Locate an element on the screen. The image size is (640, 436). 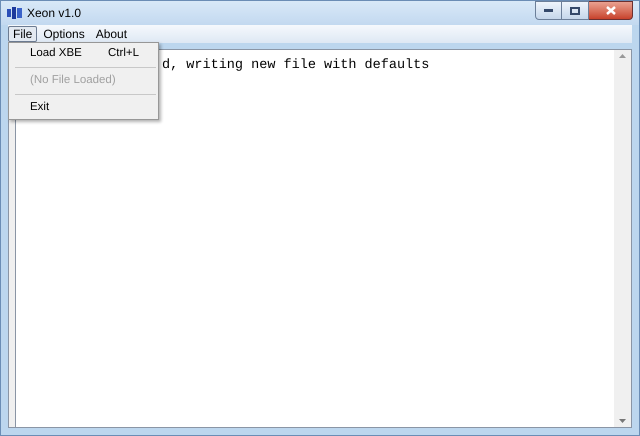
maximize-button is located at coordinates (575, 10).